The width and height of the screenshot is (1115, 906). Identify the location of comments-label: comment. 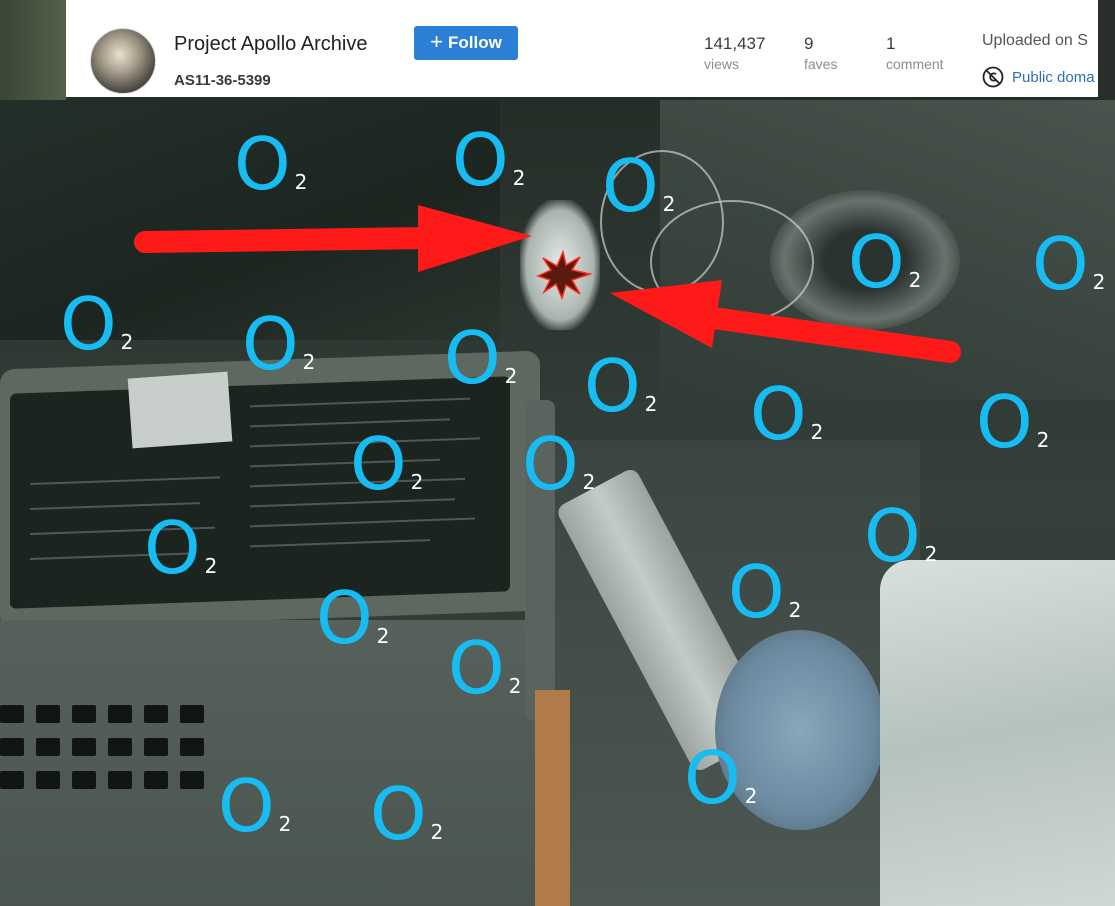
(915, 64).